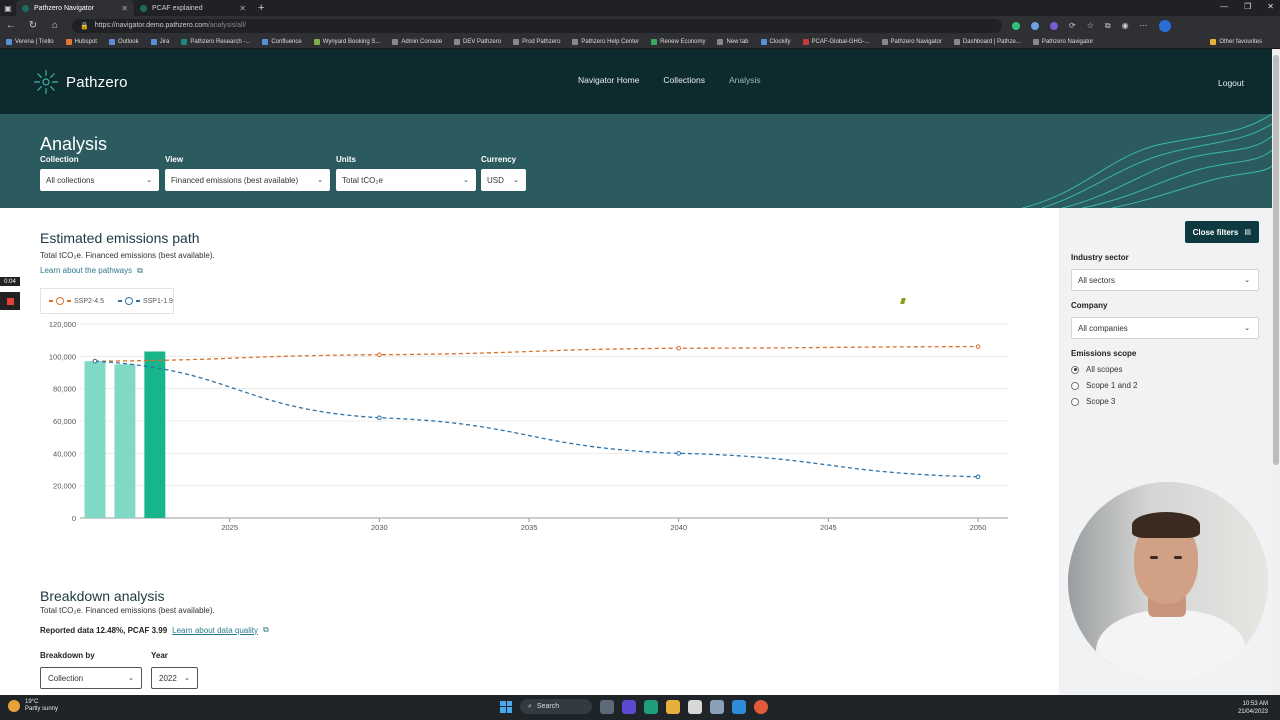  Describe the element at coordinates (30, 41) in the screenshot. I see `bookmark: Verena | Trello` at that location.